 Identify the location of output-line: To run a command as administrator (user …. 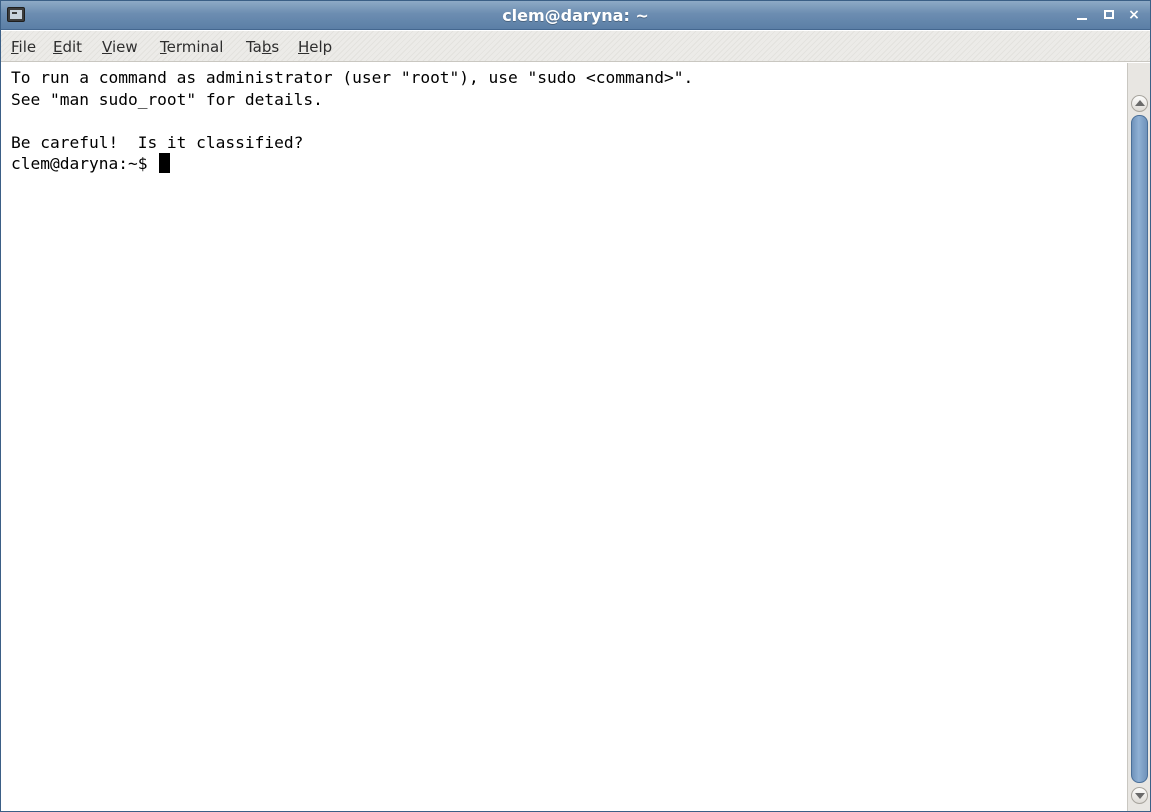
(352, 77).